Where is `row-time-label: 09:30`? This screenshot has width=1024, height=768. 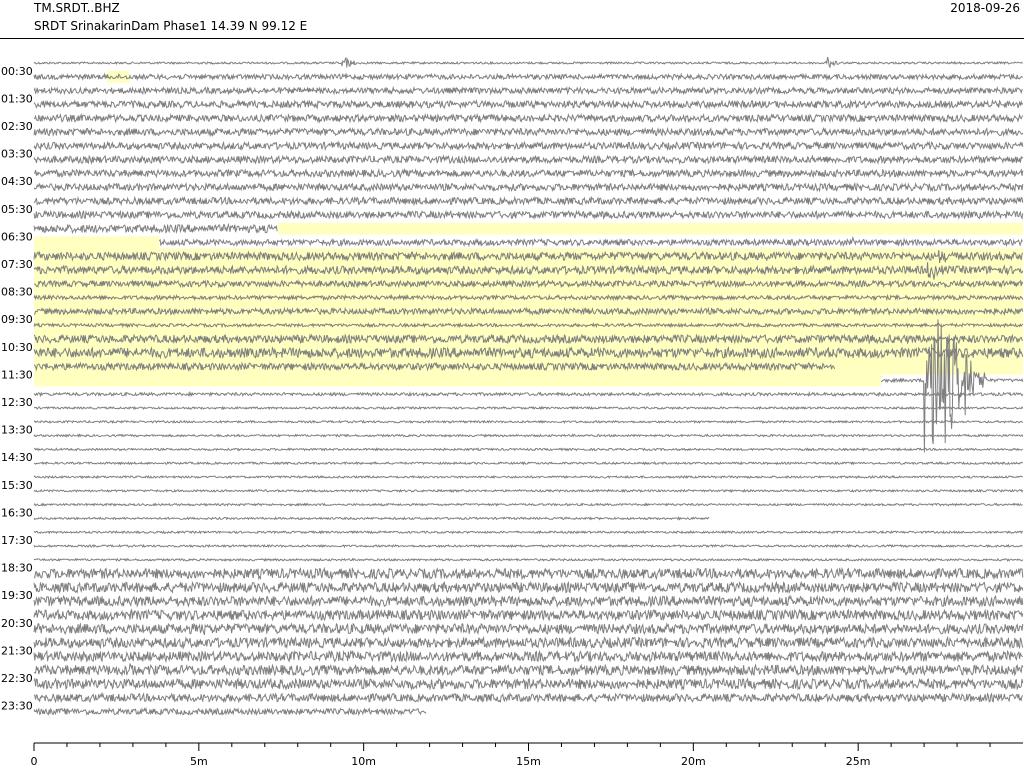 row-time-label: 09:30 is located at coordinates (17, 319).